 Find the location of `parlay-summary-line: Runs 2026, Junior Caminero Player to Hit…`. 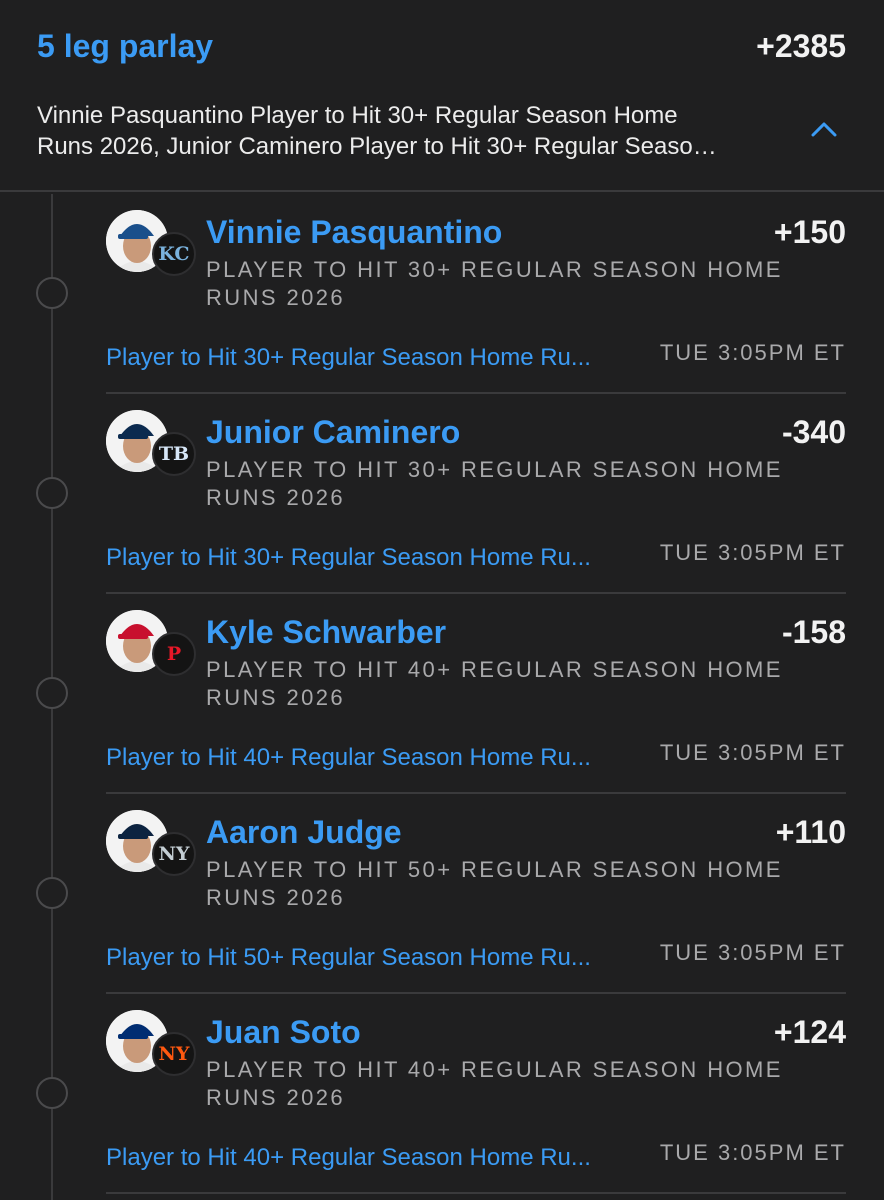

parlay-summary-line: Runs 2026, Junior Caminero Player to Hit… is located at coordinates (377, 146).